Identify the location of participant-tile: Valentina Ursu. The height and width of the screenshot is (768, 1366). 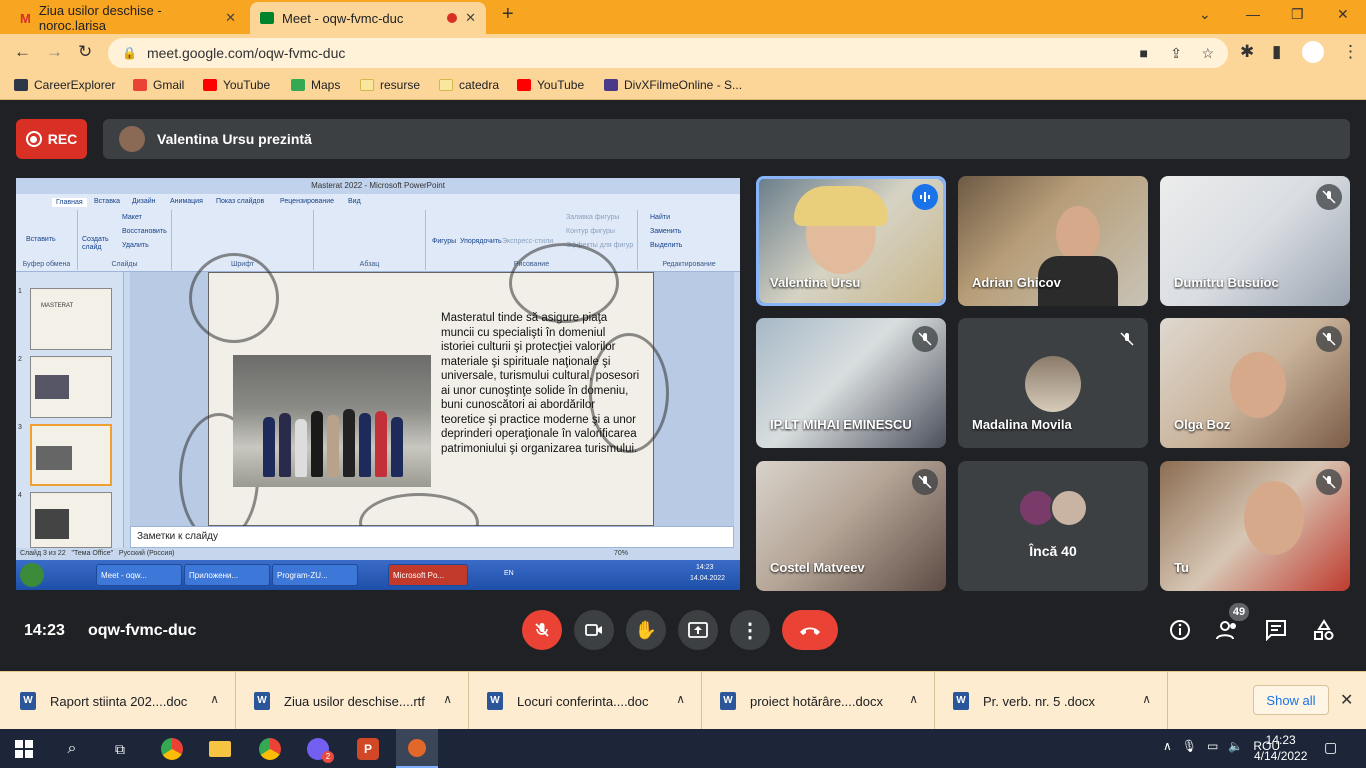
(851, 241).